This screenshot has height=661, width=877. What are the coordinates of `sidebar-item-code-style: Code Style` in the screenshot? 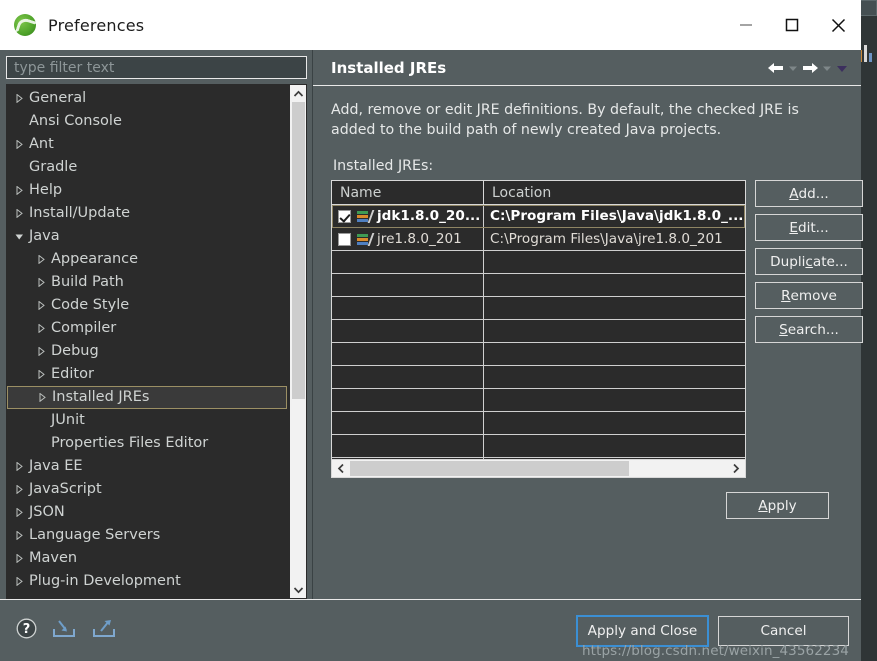 It's located at (148, 305).